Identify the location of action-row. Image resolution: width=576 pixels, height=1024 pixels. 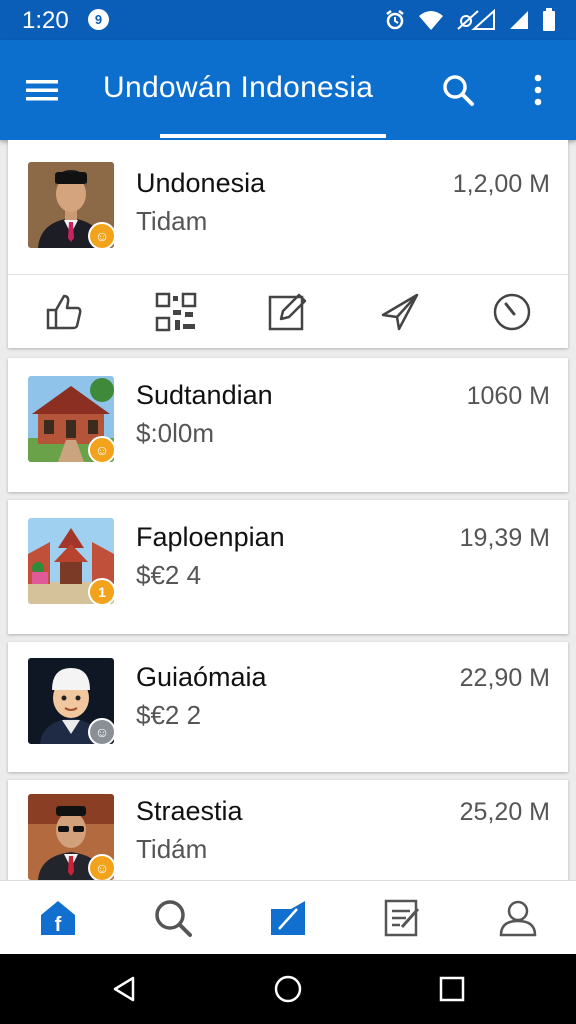
(288, 311).